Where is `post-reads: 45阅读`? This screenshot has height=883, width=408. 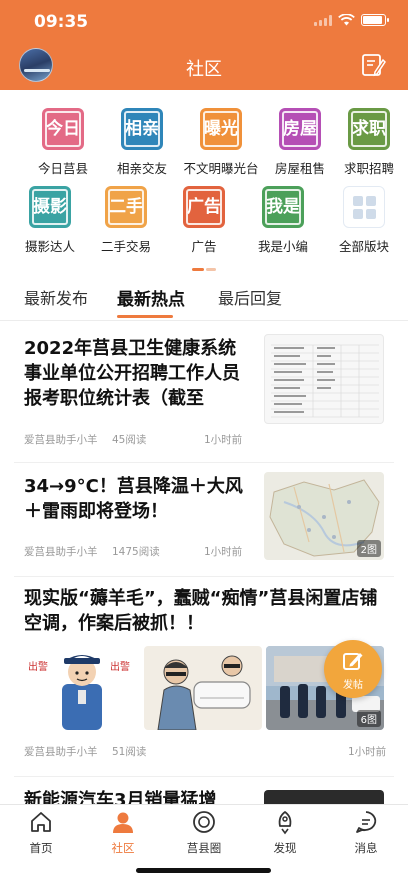 post-reads: 45阅读 is located at coordinates (129, 440).